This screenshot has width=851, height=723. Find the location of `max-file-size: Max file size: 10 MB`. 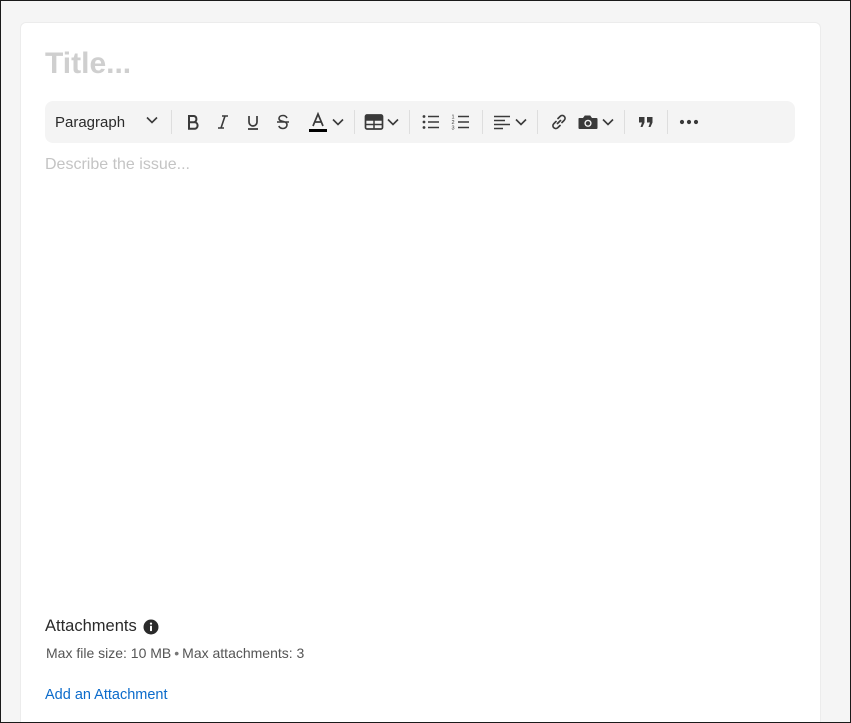

max-file-size: Max file size: 10 MB is located at coordinates (109, 653).